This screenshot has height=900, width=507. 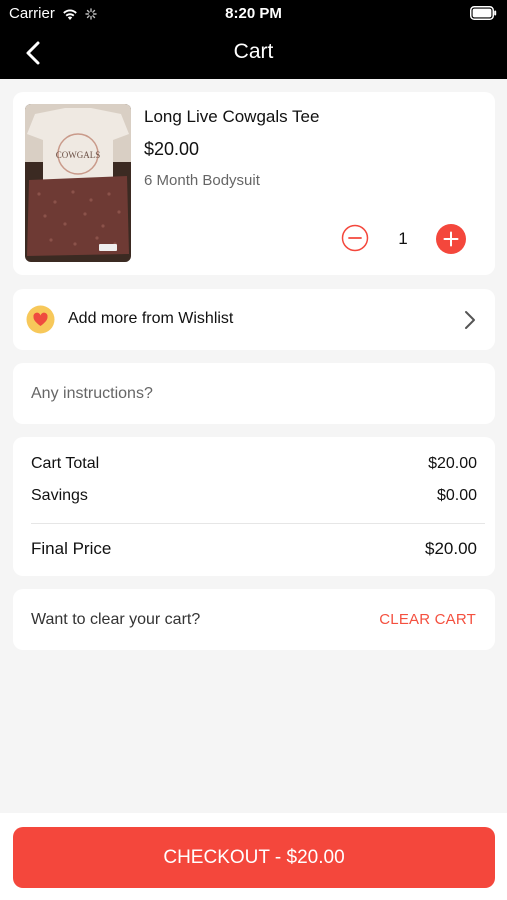 I want to click on clear-cart-card: Want to clear your cart? CLEAR CART, so click(x=254, y=619).